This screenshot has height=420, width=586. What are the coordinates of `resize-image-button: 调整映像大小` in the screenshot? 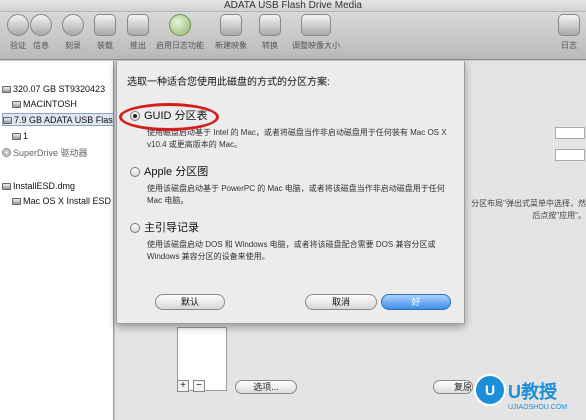 It's located at (316, 36).